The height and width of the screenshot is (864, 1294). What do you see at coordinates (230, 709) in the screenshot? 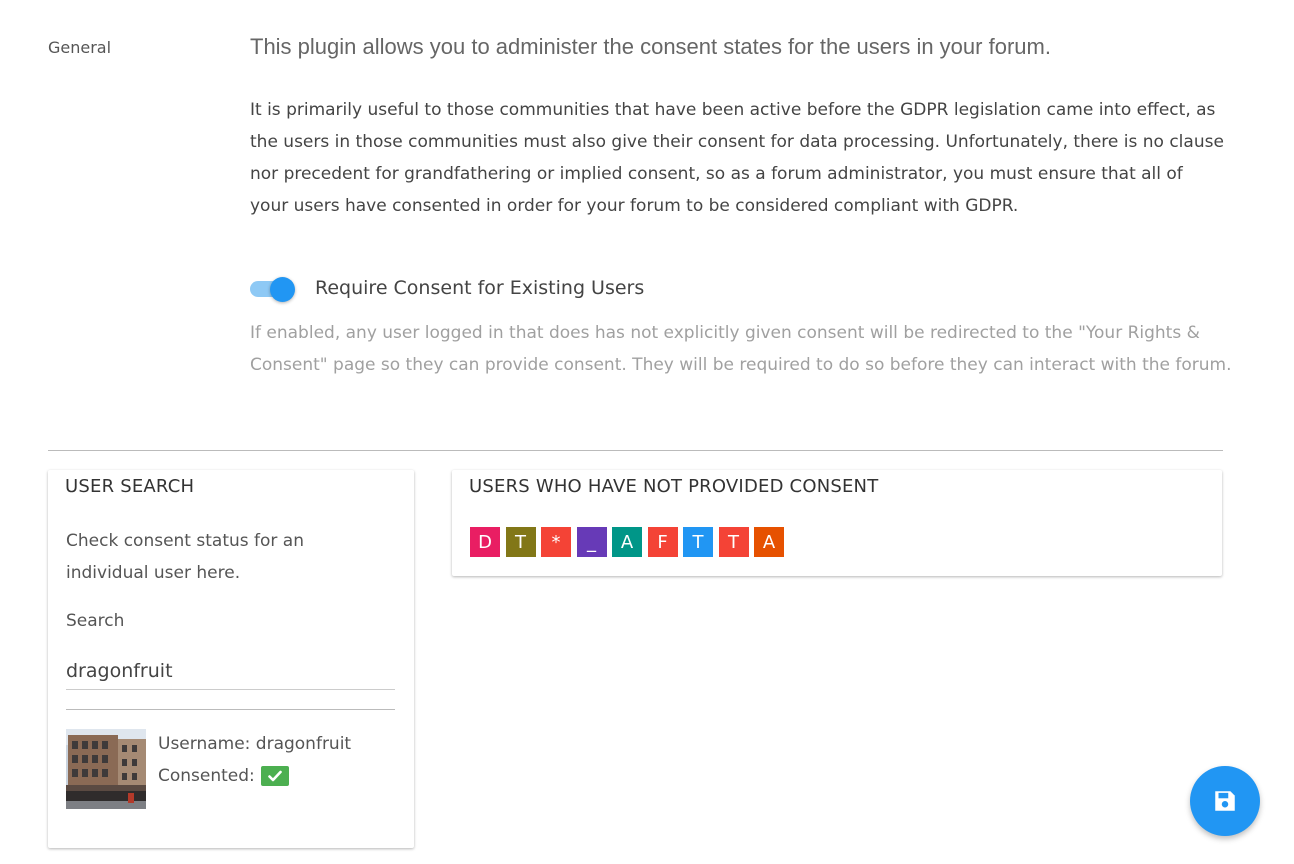
I see `result-divider` at bounding box center [230, 709].